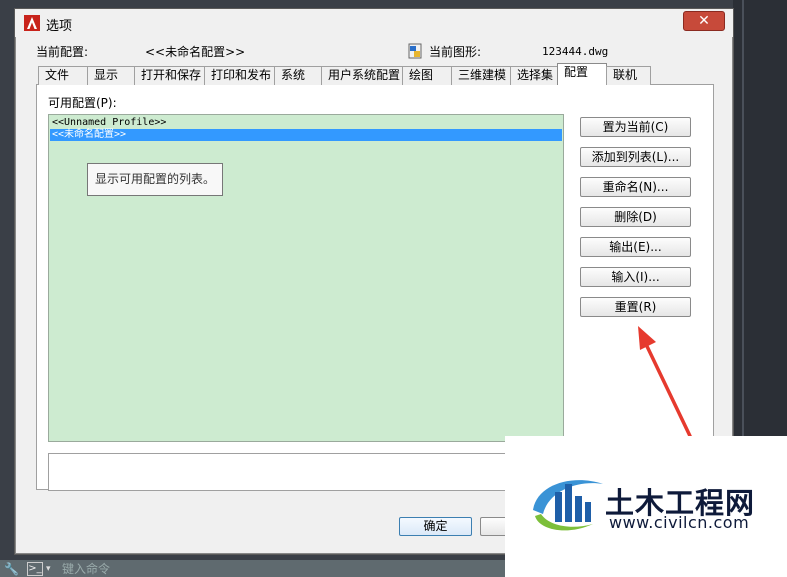 This screenshot has width=787, height=577. What do you see at coordinates (481, 75) in the screenshot?
I see `tab-3d-modeling: 三维建模` at bounding box center [481, 75].